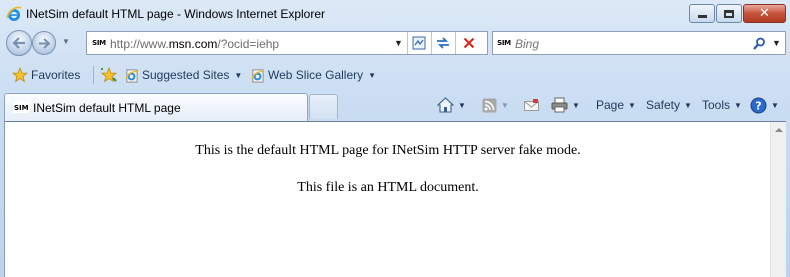  I want to click on help-button: ? ▼, so click(764, 105).